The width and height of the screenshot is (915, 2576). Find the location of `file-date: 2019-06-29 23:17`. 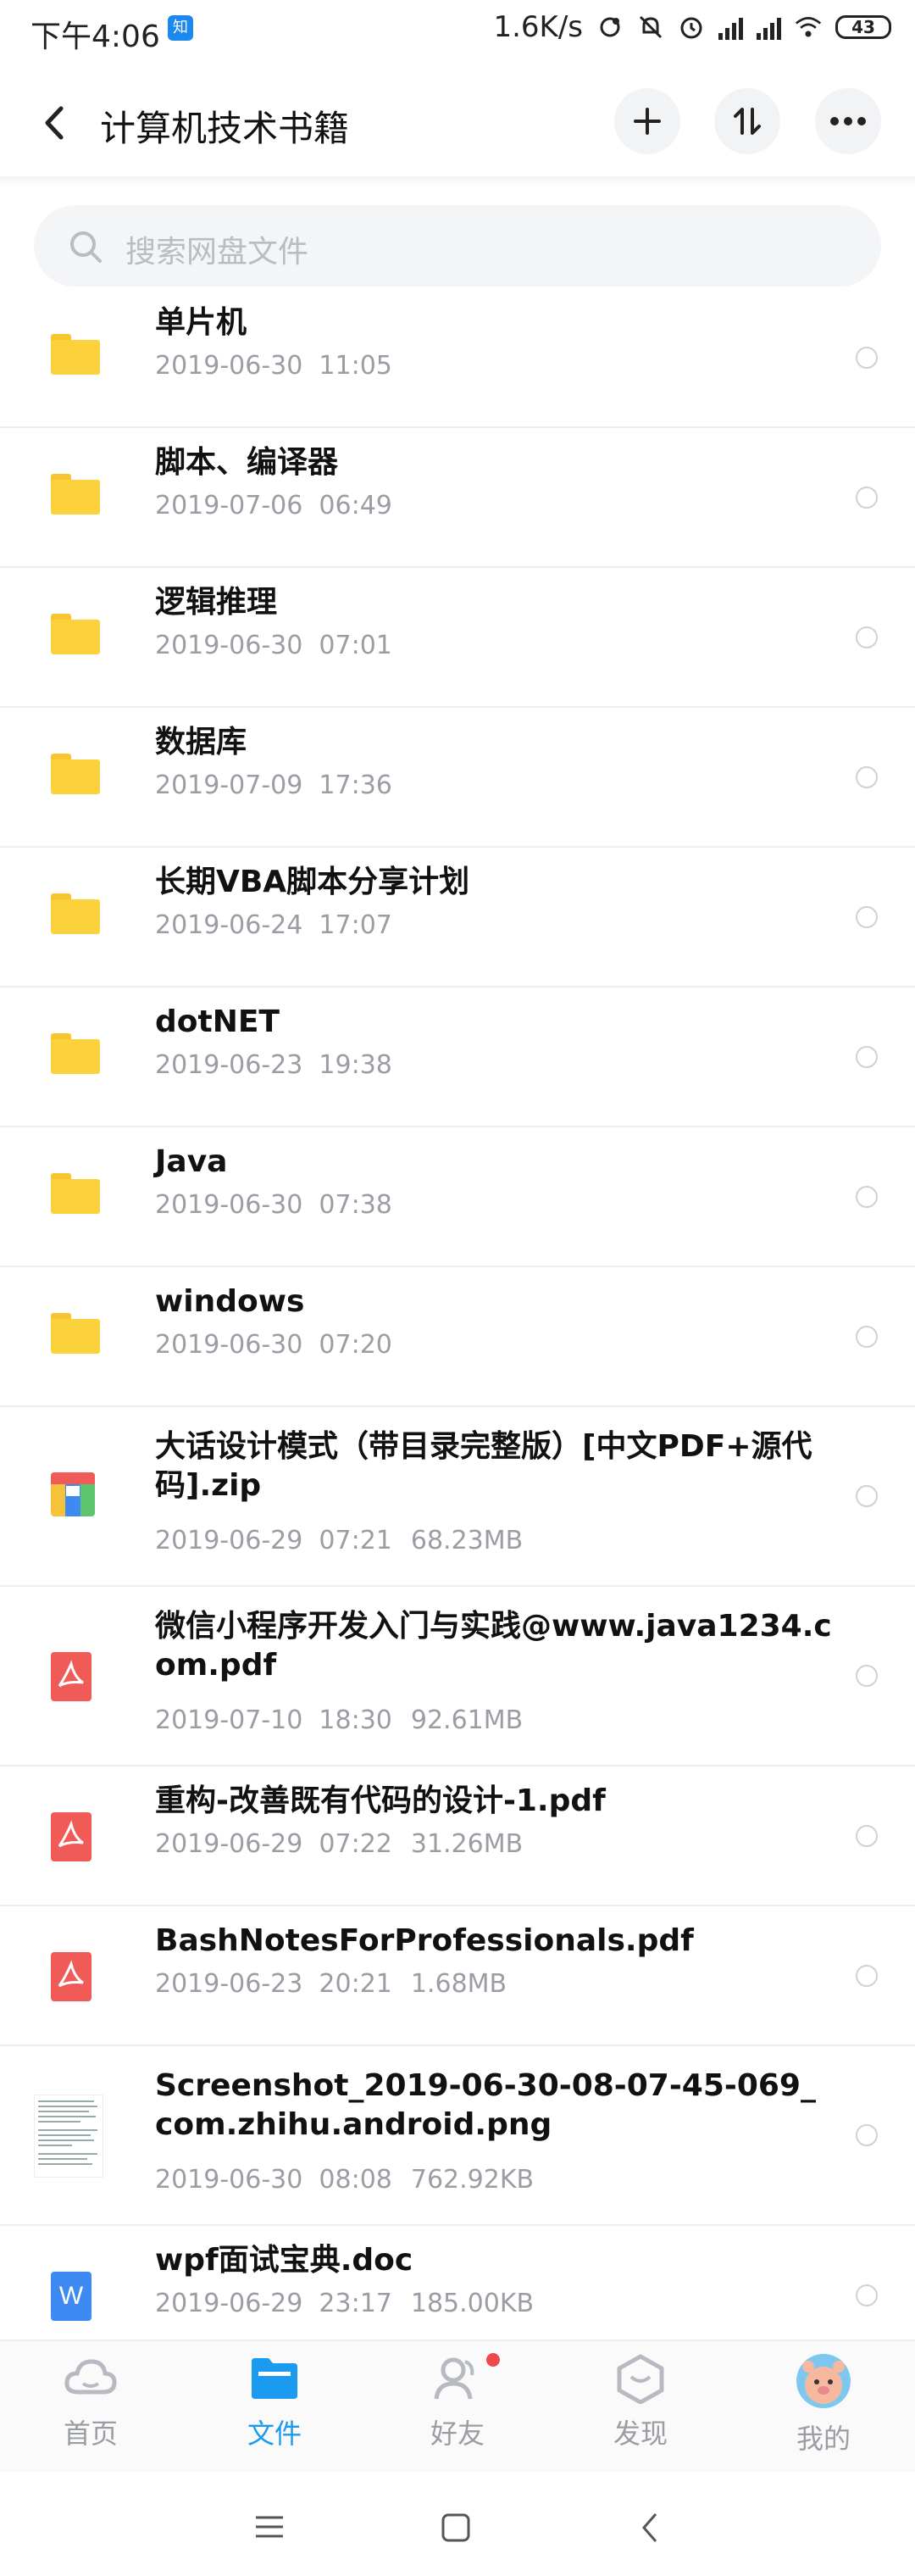

file-date: 2019-06-29 23:17 is located at coordinates (273, 2303).